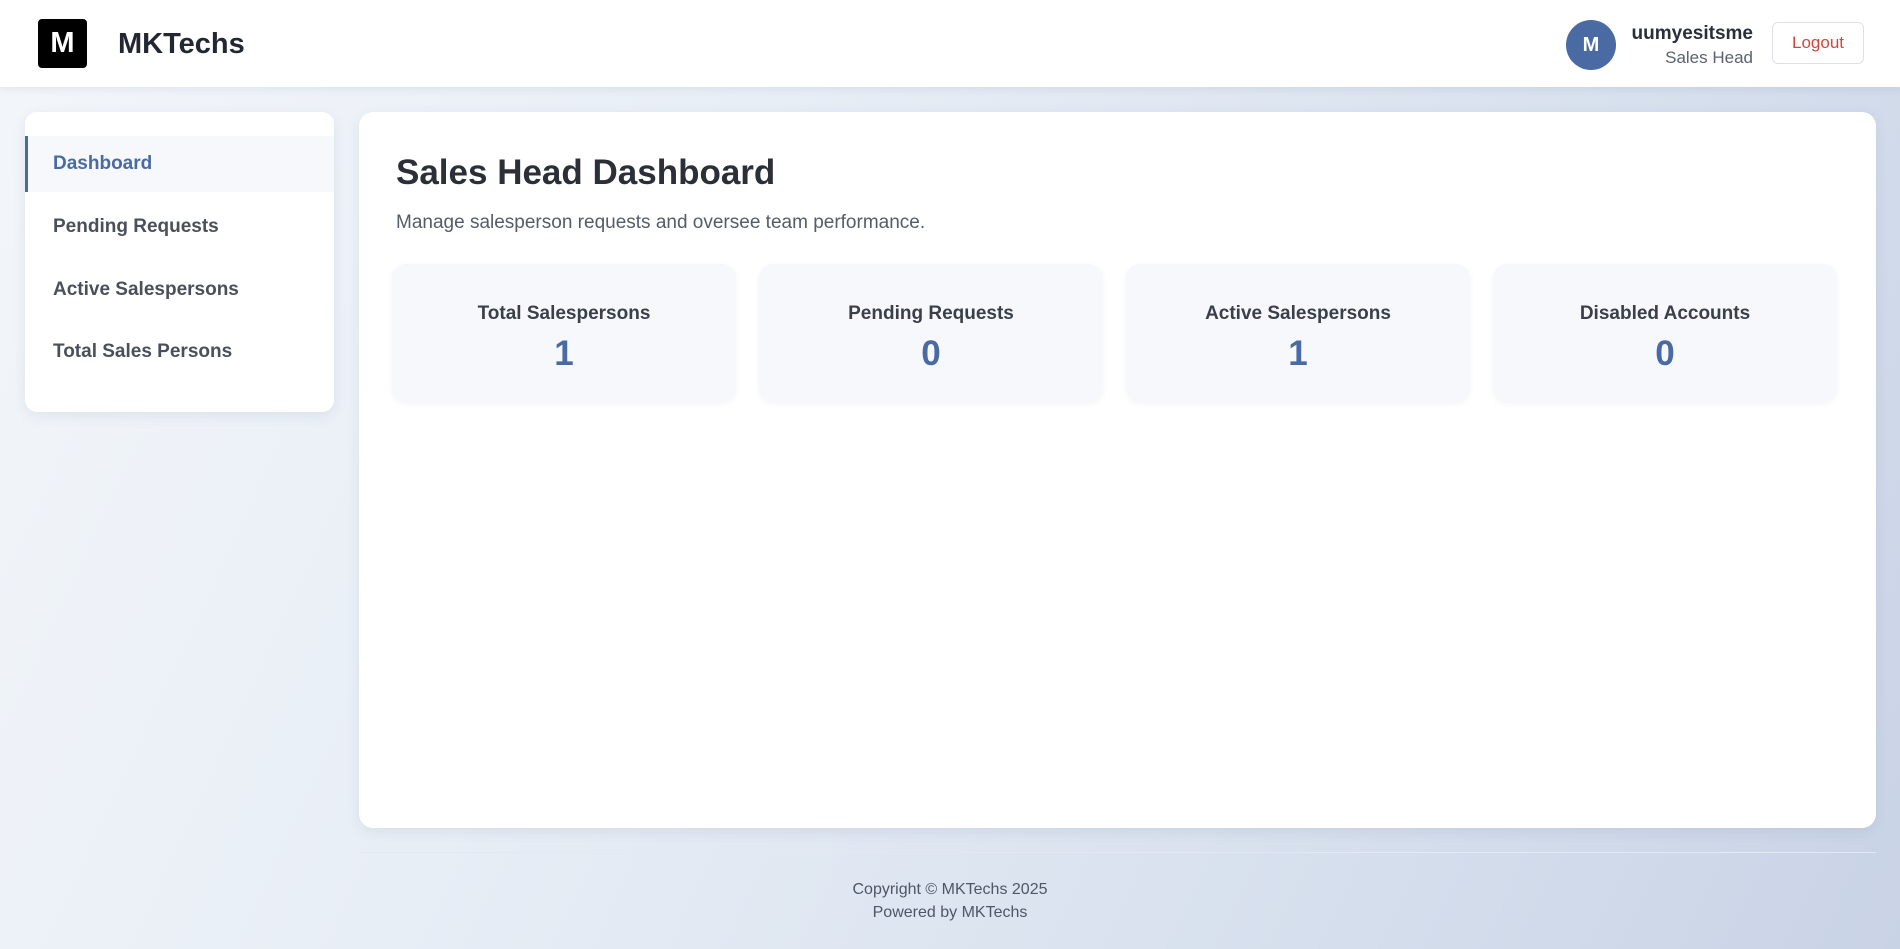 The width and height of the screenshot is (1900, 949). What do you see at coordinates (1298, 313) in the screenshot?
I see `stat-label: Active Salespersons` at bounding box center [1298, 313].